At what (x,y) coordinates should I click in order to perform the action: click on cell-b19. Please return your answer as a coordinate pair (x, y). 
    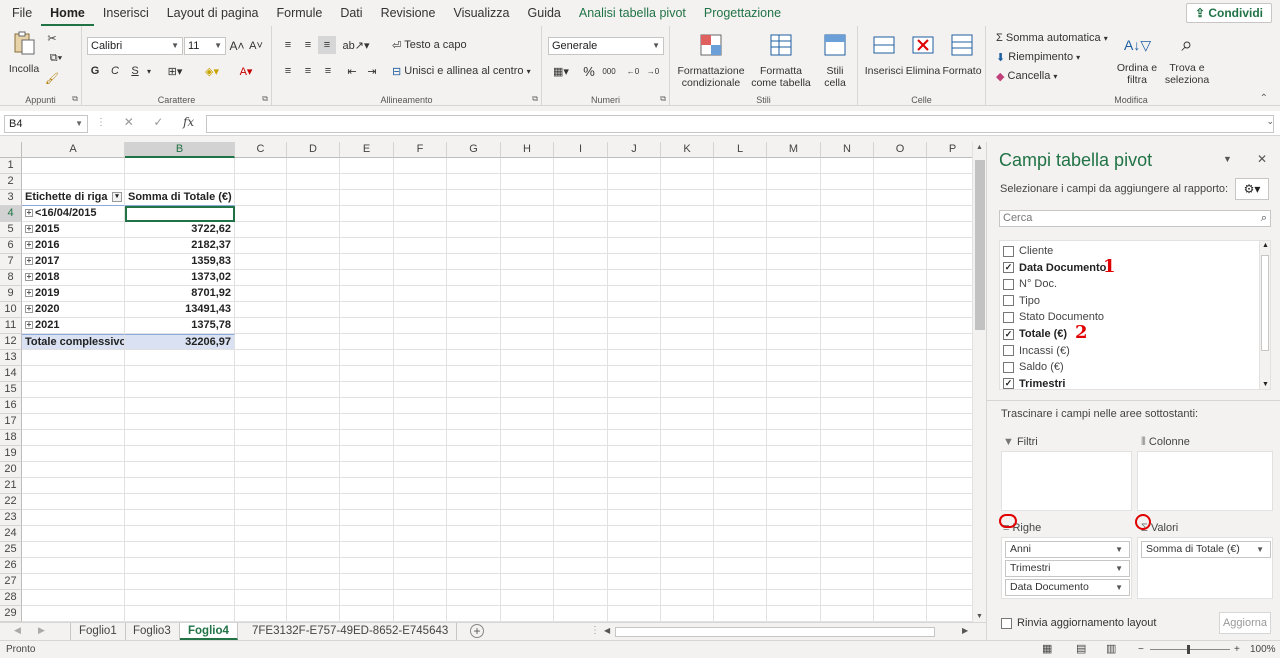
    Looking at the image, I should click on (180, 454).